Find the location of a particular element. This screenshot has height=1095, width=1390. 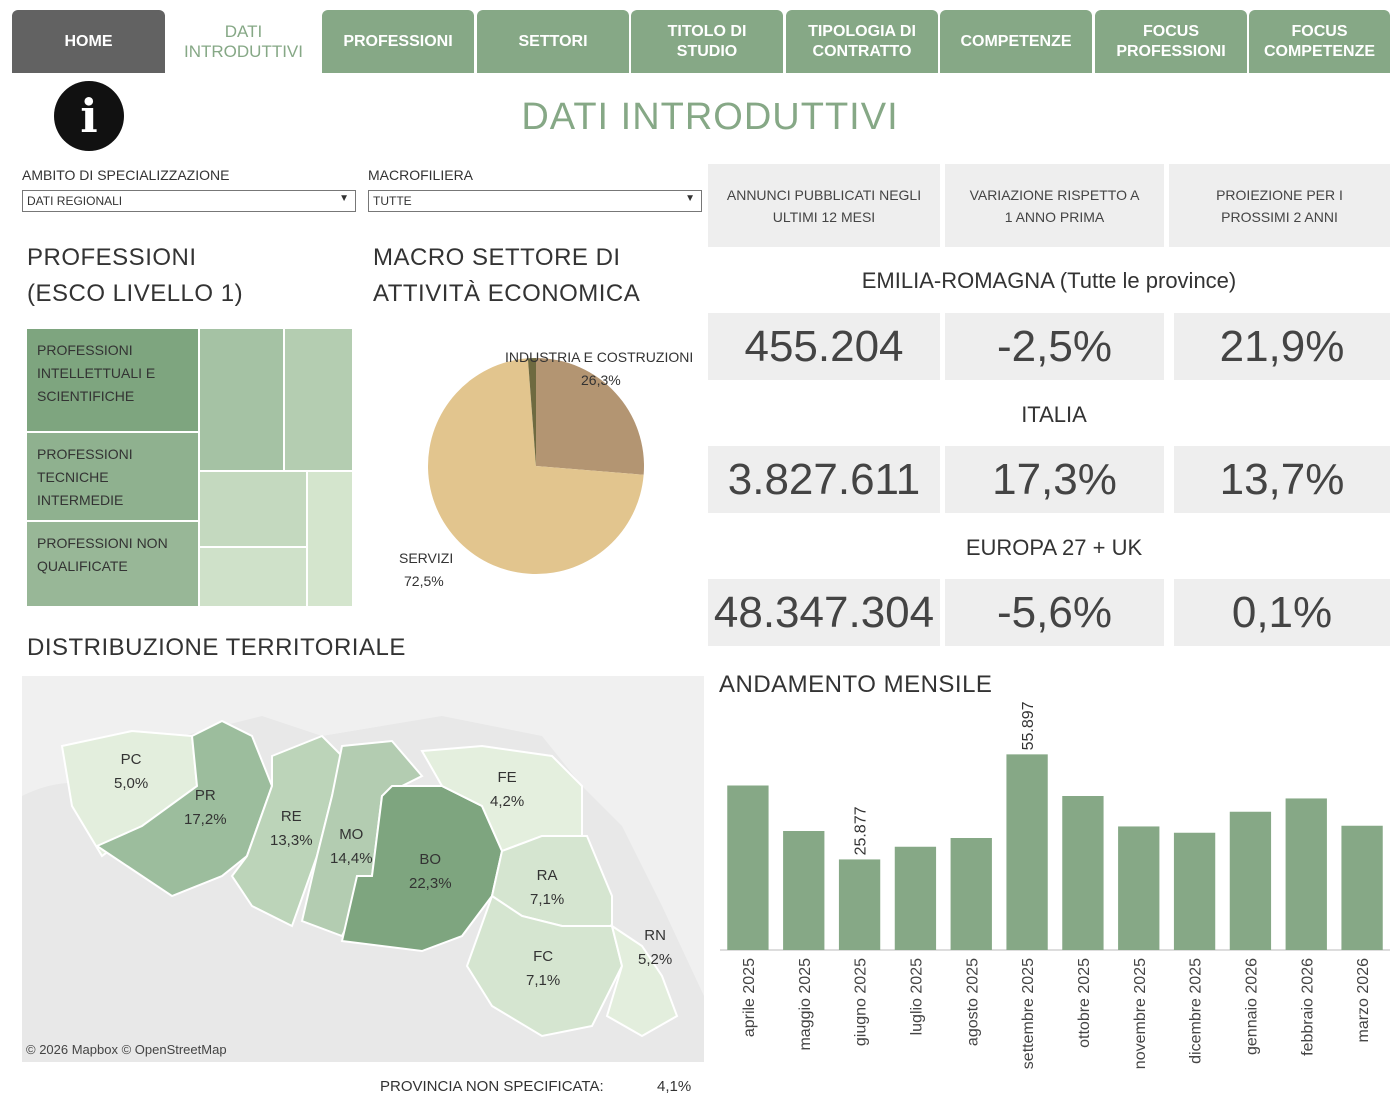

bar-ottobre-2025 is located at coordinates (1083, 873).